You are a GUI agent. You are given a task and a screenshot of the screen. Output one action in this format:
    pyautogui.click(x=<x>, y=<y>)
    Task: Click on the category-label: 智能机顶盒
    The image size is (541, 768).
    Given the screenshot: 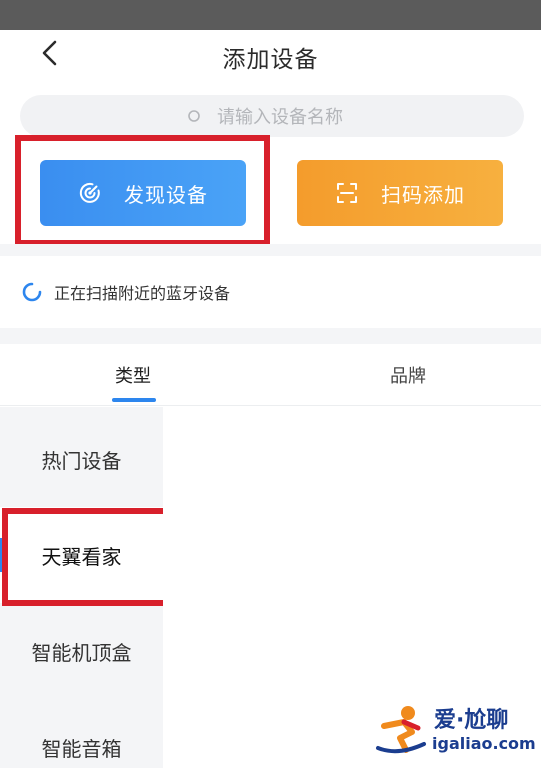 What is the action you would take?
    pyautogui.click(x=81, y=652)
    